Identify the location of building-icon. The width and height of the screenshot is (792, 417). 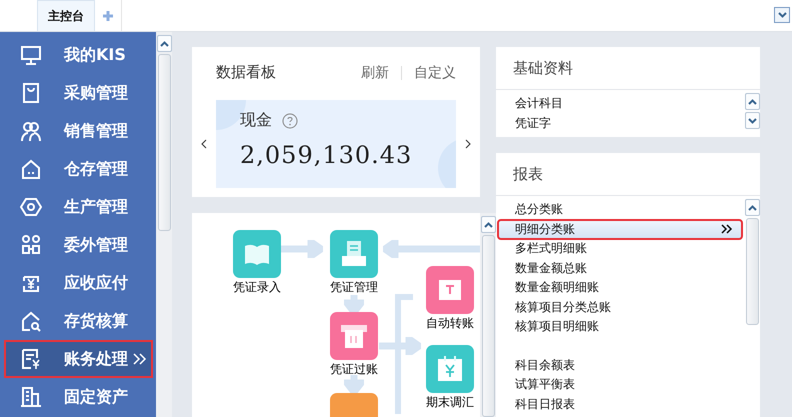
(31, 397).